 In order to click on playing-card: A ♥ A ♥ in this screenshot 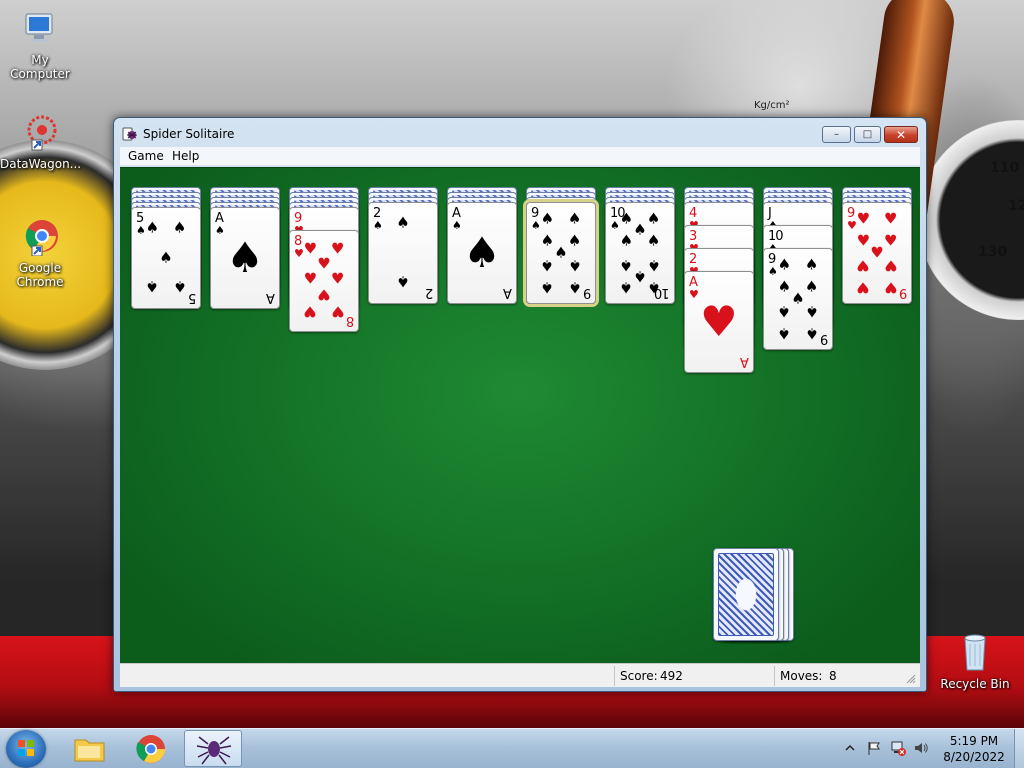, I will do `click(719, 322)`.